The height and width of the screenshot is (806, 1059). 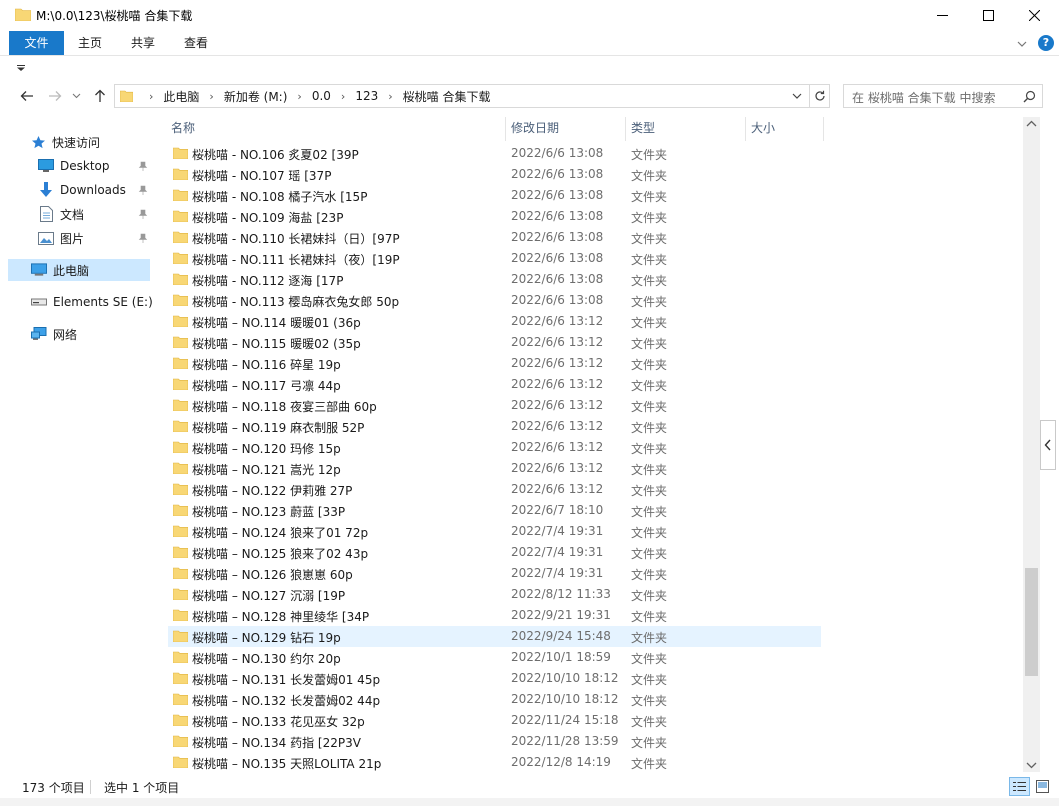 I want to click on breadcrumb-drive: 新加卷 (M:), so click(x=256, y=96).